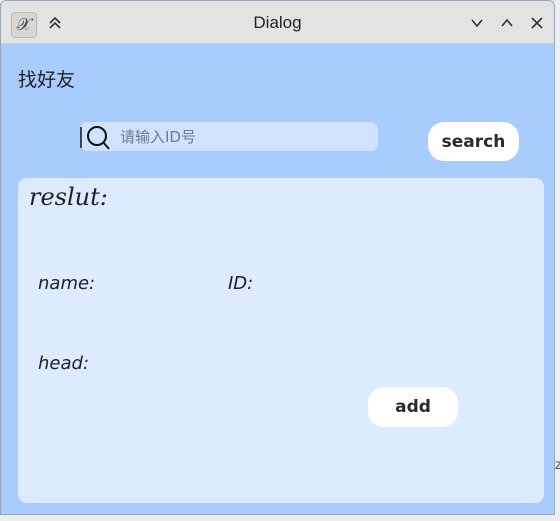  I want to click on search-box, so click(229, 136).